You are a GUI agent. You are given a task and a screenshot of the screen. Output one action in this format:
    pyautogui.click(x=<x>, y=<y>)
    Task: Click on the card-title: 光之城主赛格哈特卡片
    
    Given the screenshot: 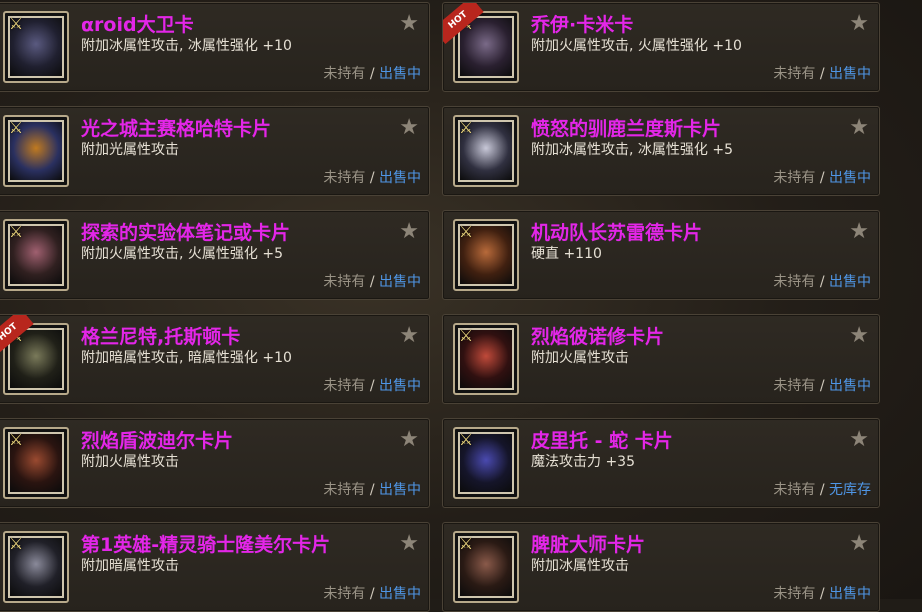 What is the action you would take?
    pyautogui.click(x=176, y=127)
    